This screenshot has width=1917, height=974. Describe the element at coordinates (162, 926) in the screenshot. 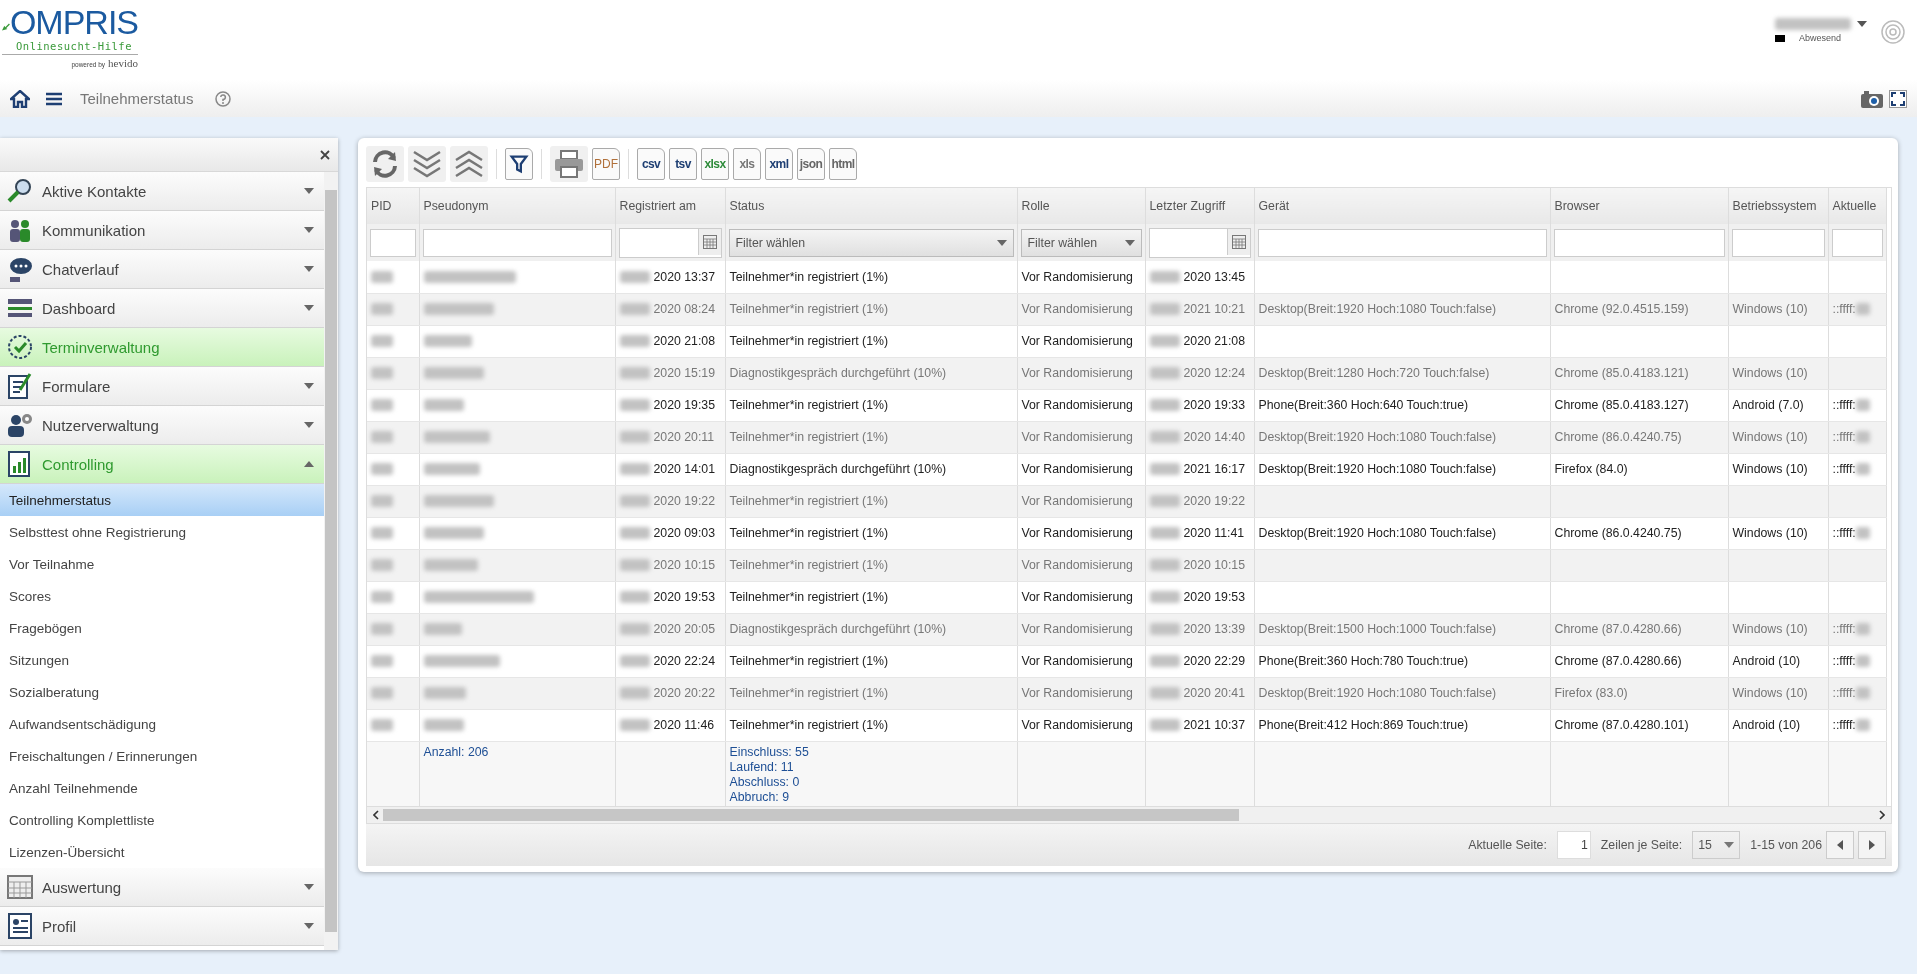

I see `sidebar-item: Profil` at that location.